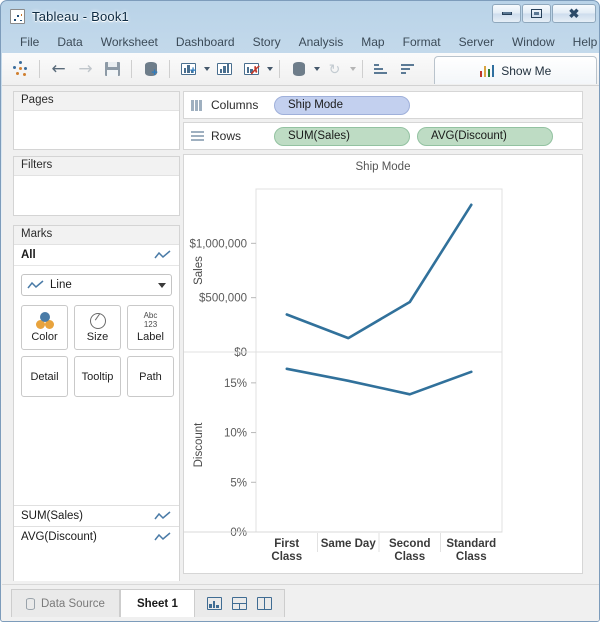  Describe the element at coordinates (96, 120) in the screenshot. I see `pages-card: Pages` at that location.